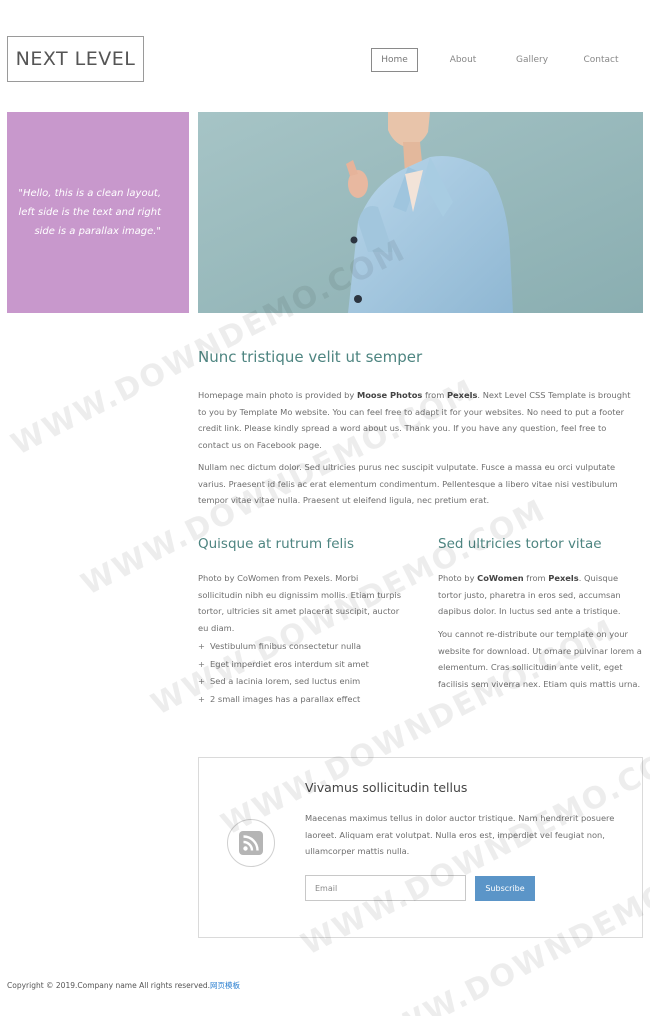 The width and height of the screenshot is (650, 1016). Describe the element at coordinates (389, 395) in the screenshot. I see `credit-moose-photos: Moose Photos` at that location.